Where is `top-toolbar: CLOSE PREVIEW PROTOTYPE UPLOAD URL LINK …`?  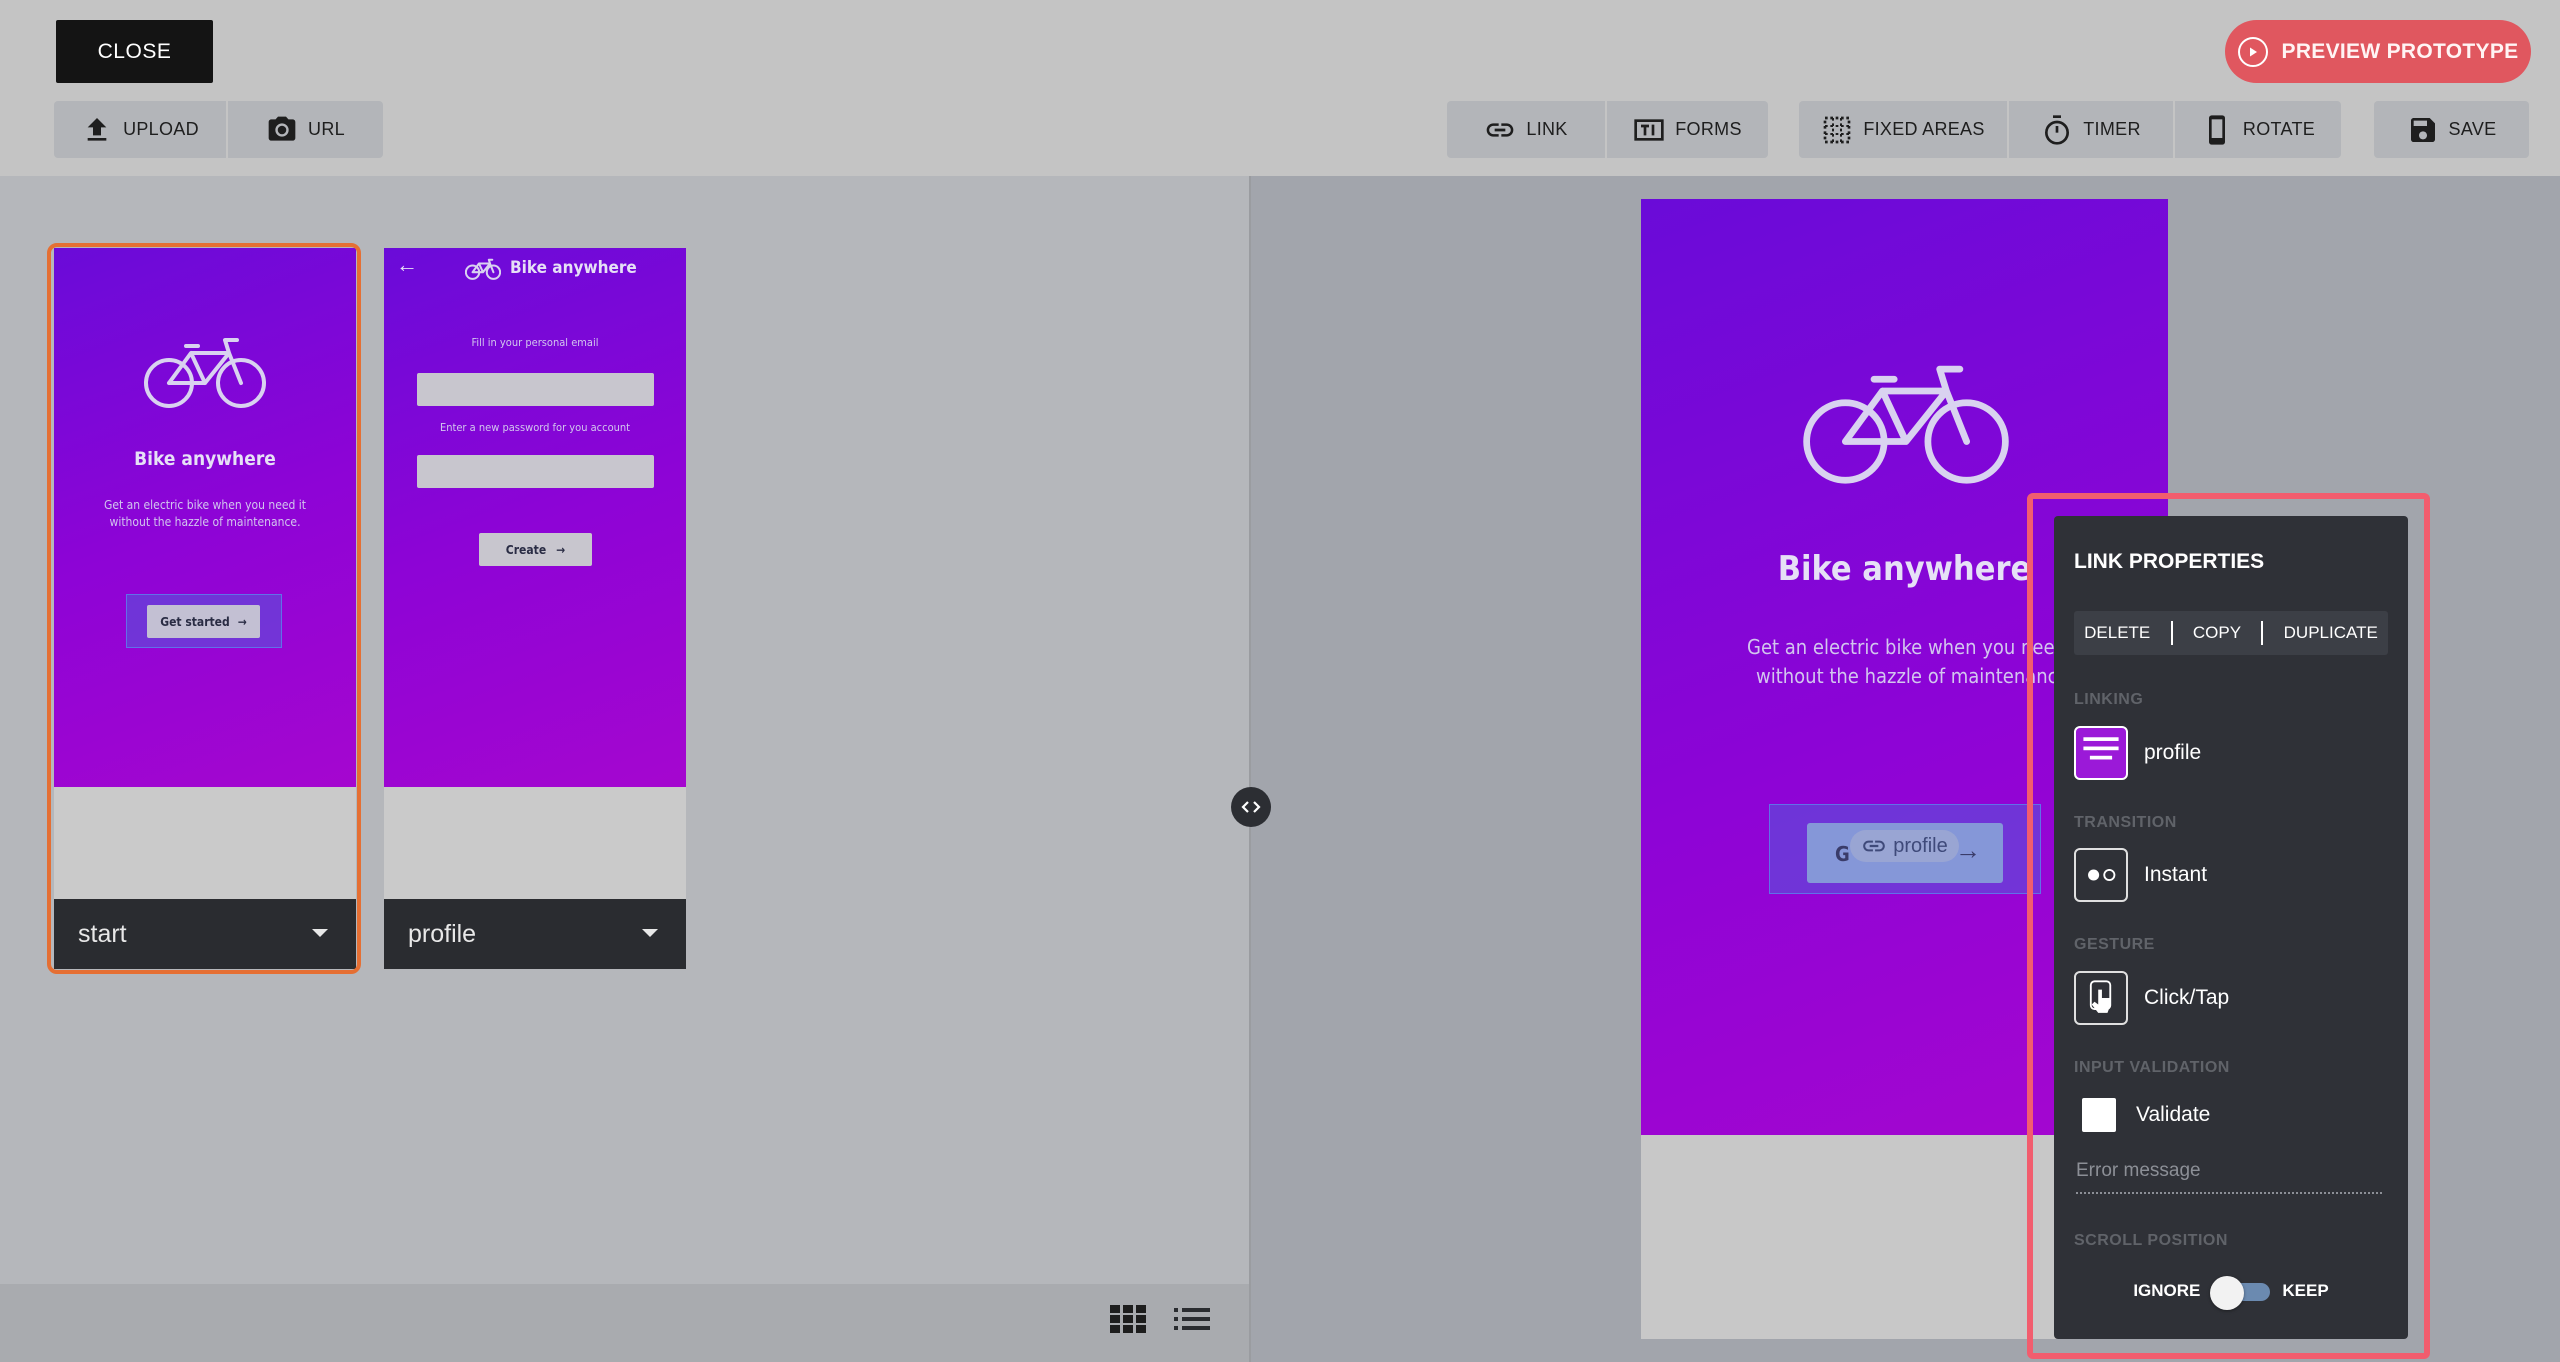 top-toolbar: CLOSE PREVIEW PROTOTYPE UPLOAD URL LINK … is located at coordinates (1280, 88).